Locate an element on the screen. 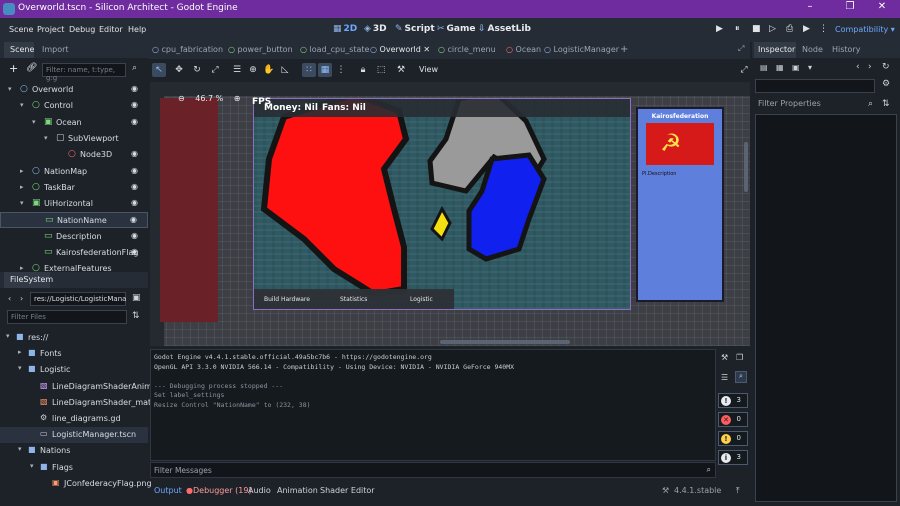 This screenshot has height=506, width=900. sort-properties-icon: ⇅ is located at coordinates (886, 104).